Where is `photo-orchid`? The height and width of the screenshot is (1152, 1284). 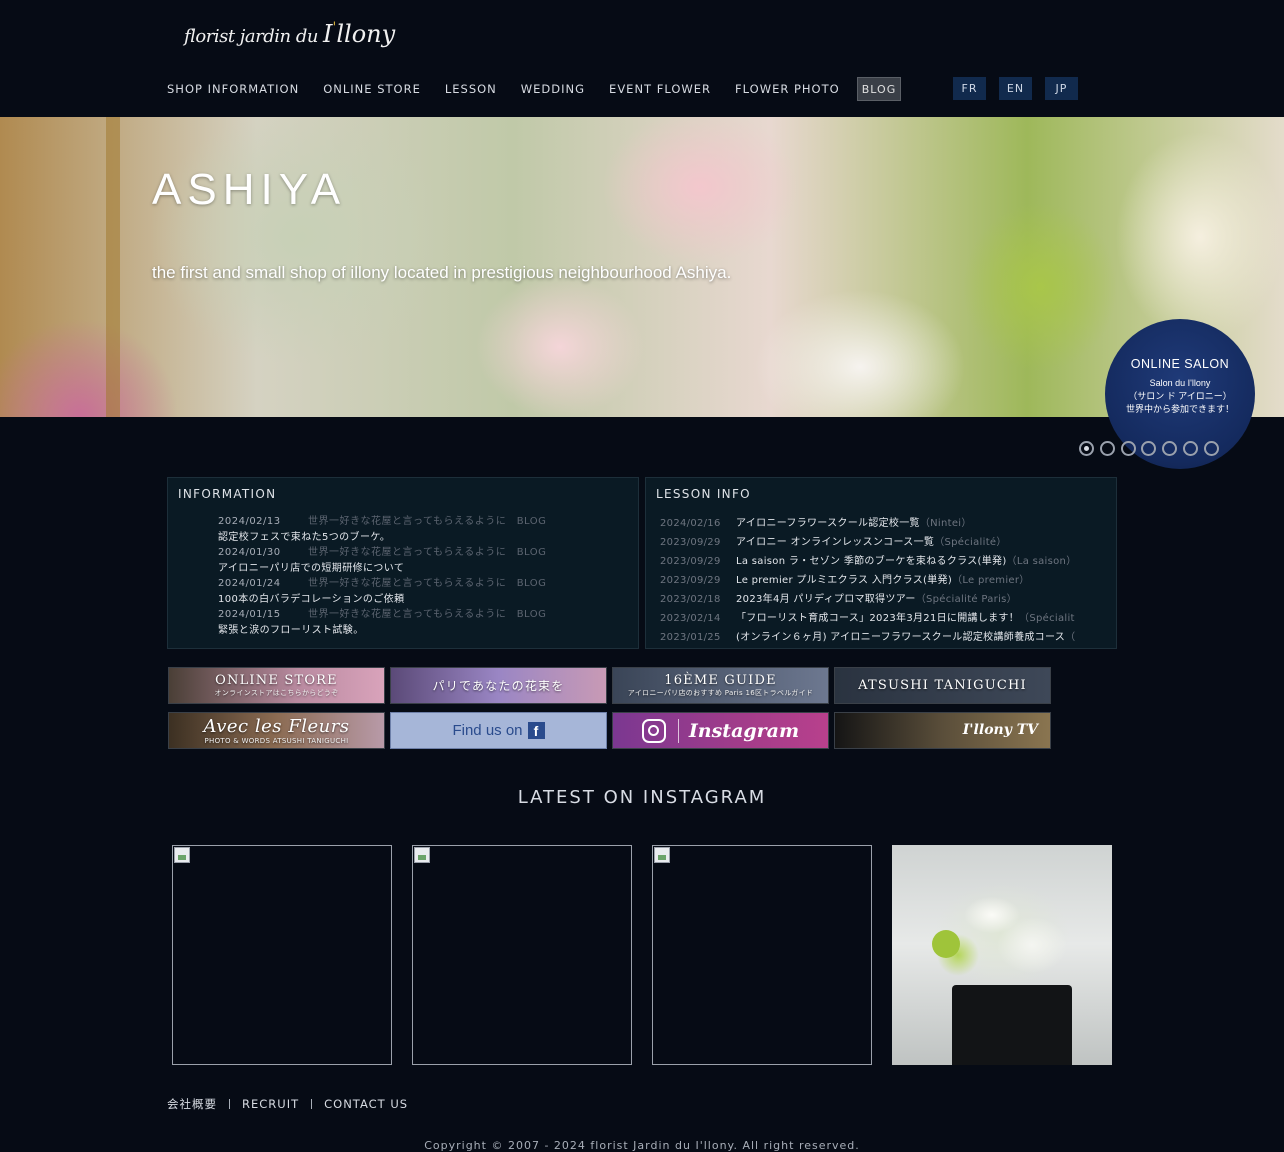
photo-orchid is located at coordinates (946, 944).